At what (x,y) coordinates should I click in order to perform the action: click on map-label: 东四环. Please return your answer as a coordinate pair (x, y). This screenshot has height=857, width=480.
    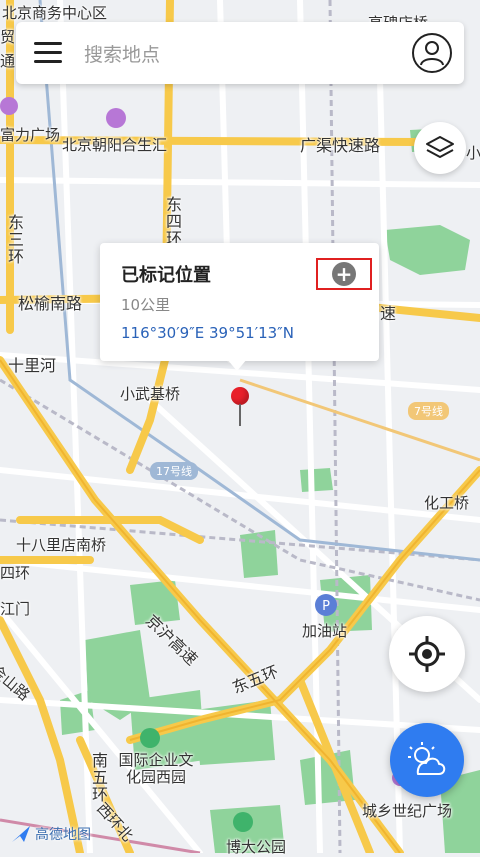
    Looking at the image, I should click on (172, 221).